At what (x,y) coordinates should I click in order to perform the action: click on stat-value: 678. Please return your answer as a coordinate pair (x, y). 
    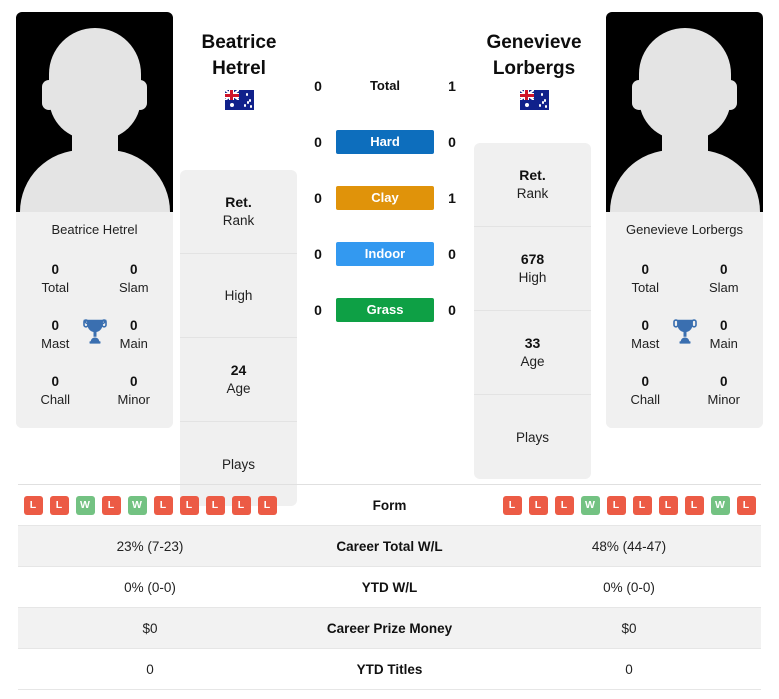
    Looking at the image, I should click on (532, 259).